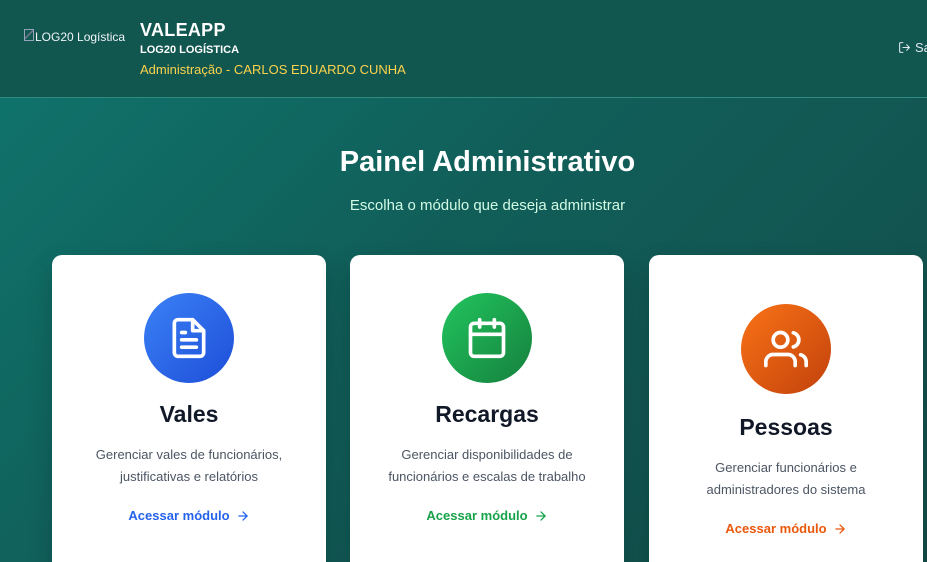 The image size is (927, 562). I want to click on logo-alt-text: LOG20 Logística, so click(80, 37).